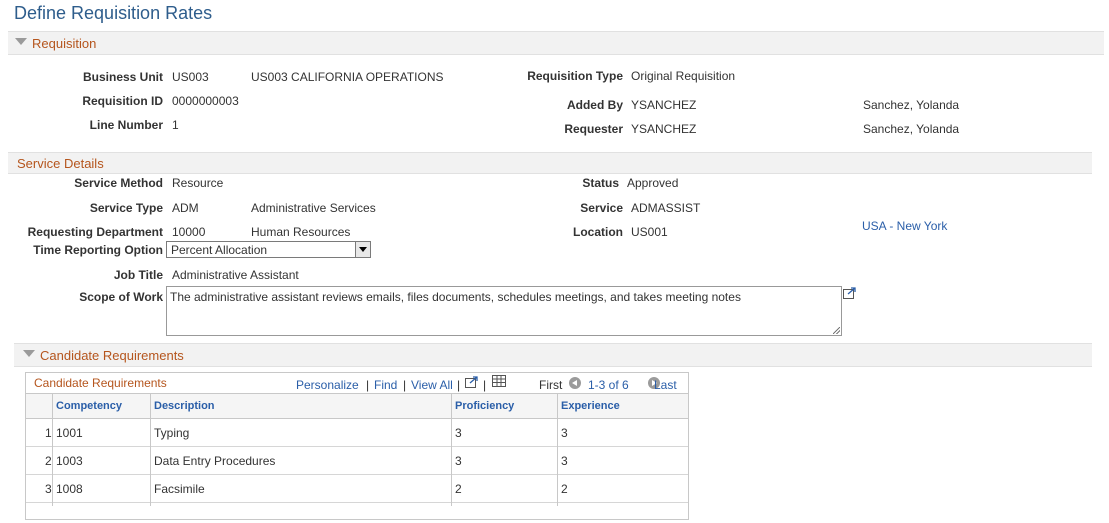 The height and width of the screenshot is (523, 1109). Describe the element at coordinates (122, 77) in the screenshot. I see `business-unit-label: Business Unit` at that location.